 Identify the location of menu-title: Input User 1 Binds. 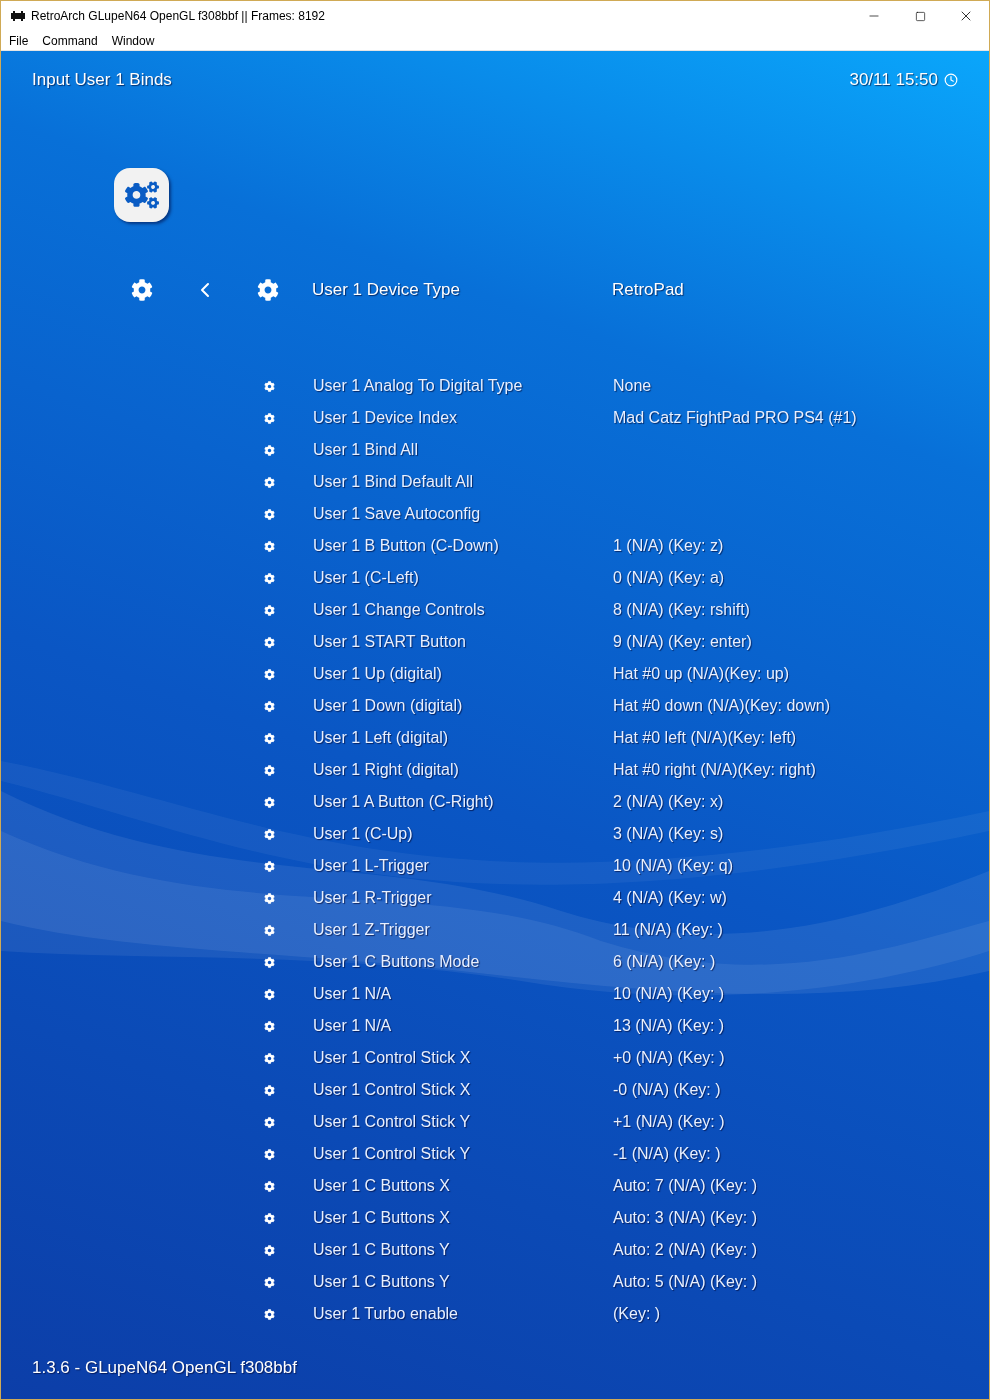
(102, 80).